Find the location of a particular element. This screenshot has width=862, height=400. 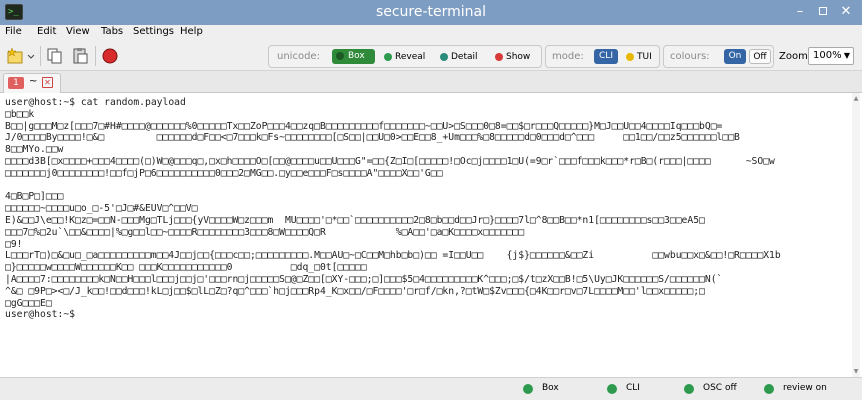

new-session-icon is located at coordinates (16, 56).